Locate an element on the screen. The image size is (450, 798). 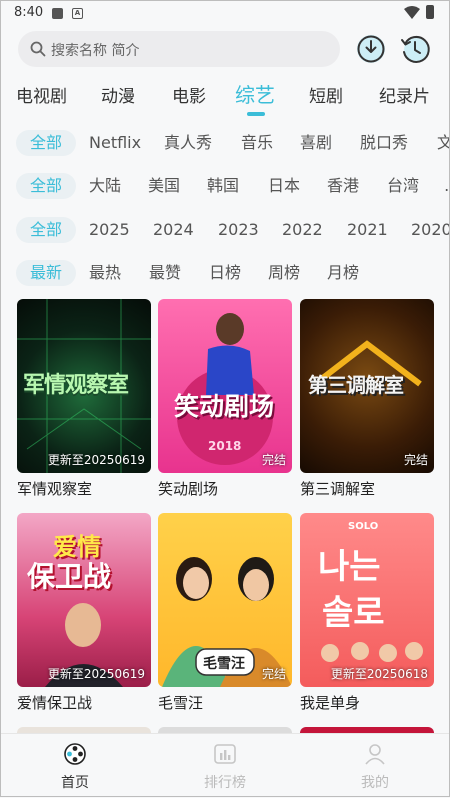
poster-image: 第三调解室 完结 is located at coordinates (367, 386).